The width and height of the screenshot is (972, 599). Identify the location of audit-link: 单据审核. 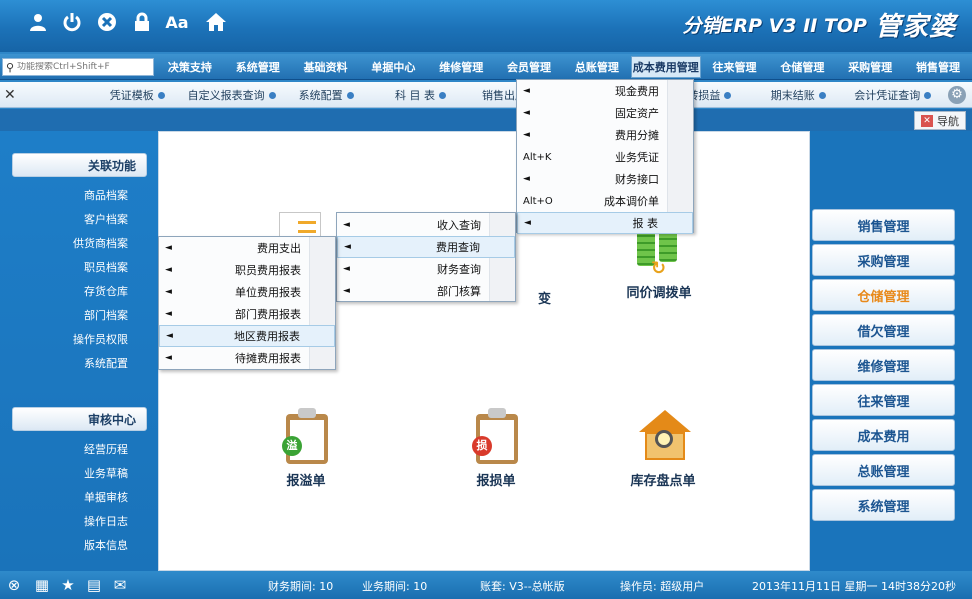
(106, 497).